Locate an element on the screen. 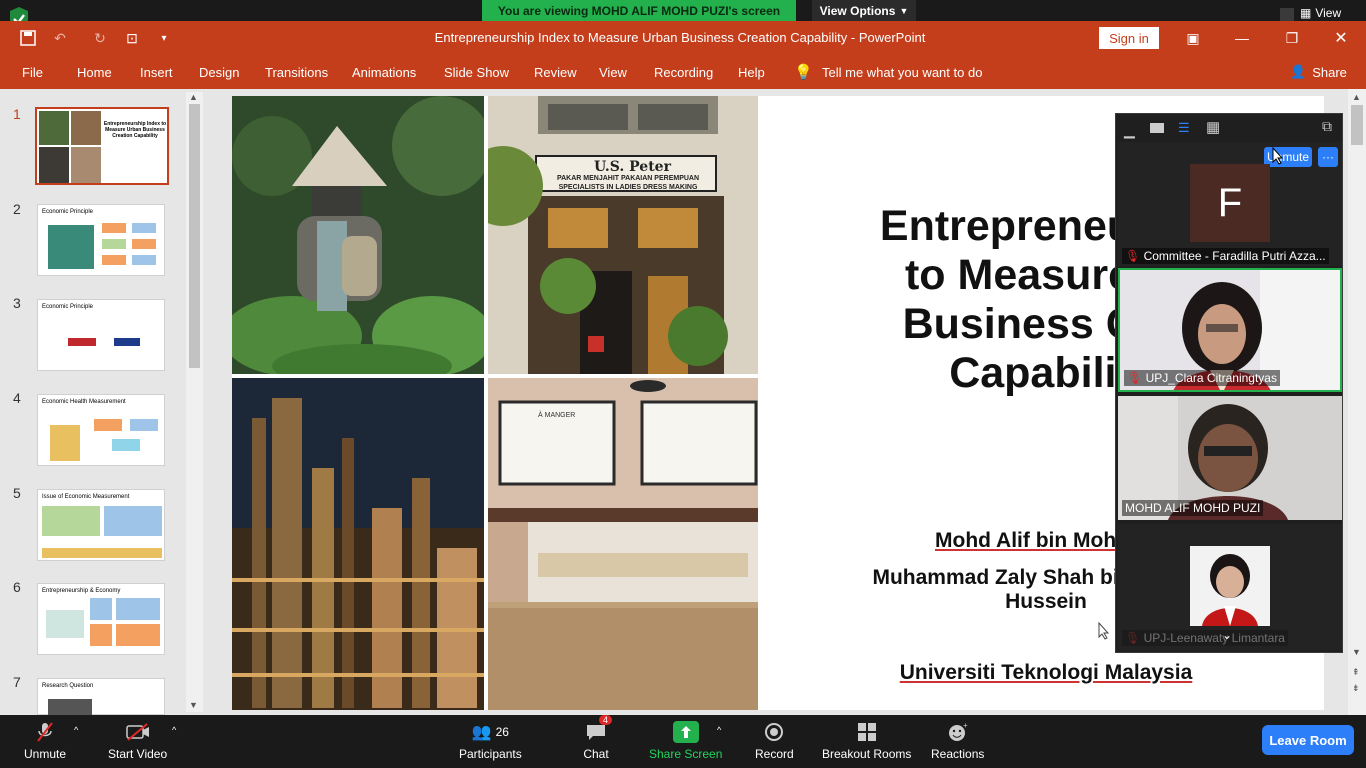  slide-thumbnail-4: Economic Health Measurement is located at coordinates (101, 430).